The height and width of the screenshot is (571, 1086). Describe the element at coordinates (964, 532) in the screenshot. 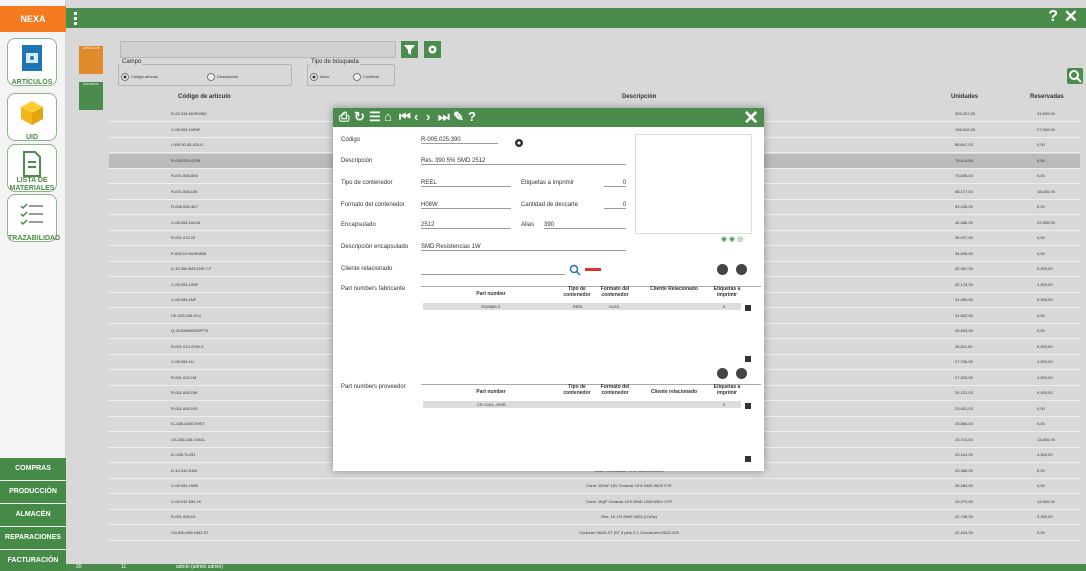

I see `cell-unidades: 22.443,00` at that location.